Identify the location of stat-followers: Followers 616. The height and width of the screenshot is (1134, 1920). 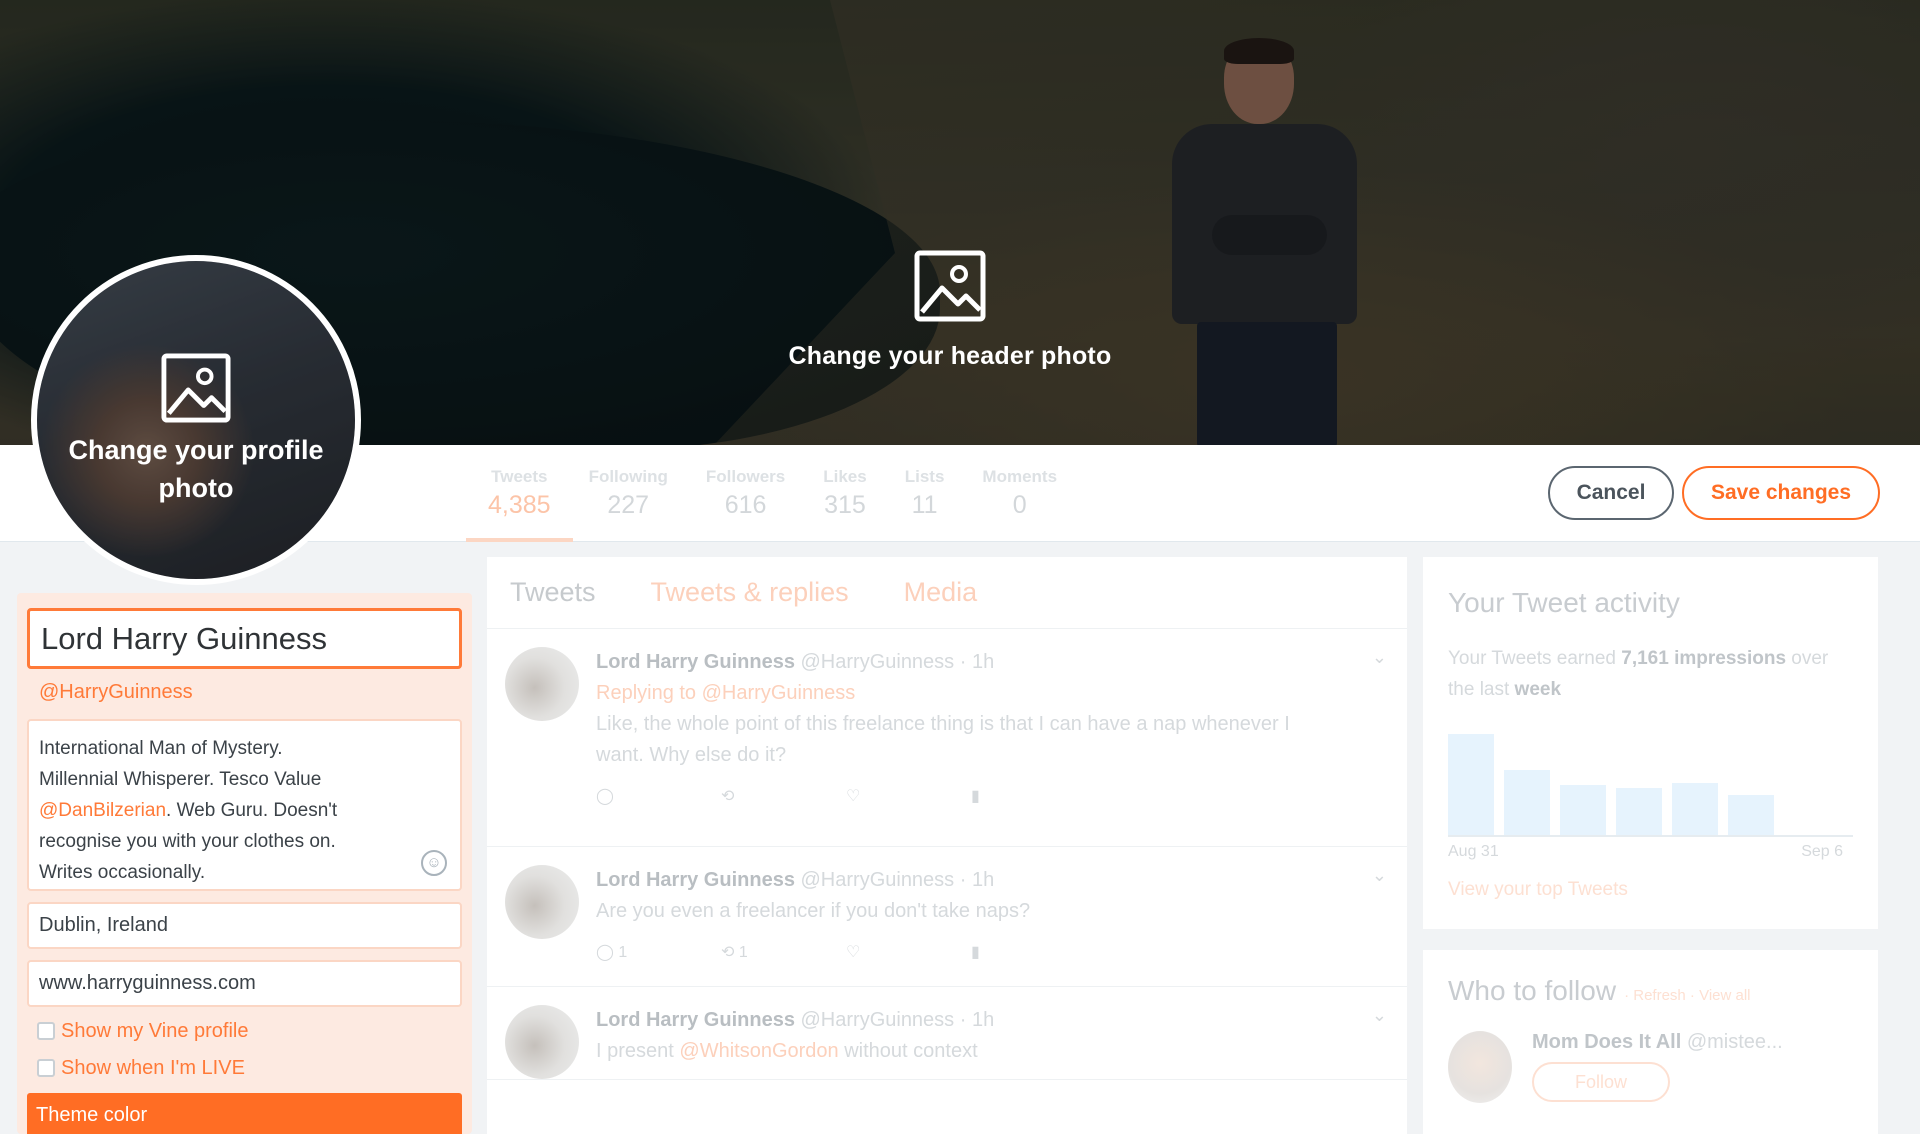
(745, 493).